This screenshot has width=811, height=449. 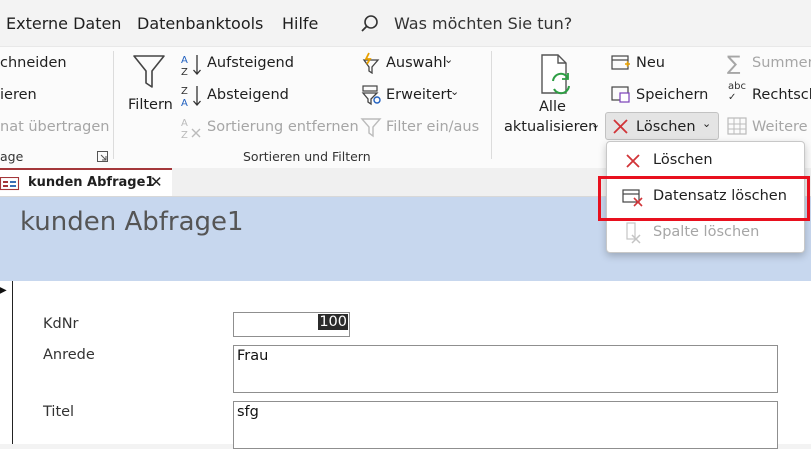 I want to click on clipboard-group-label: age, so click(x=12, y=156).